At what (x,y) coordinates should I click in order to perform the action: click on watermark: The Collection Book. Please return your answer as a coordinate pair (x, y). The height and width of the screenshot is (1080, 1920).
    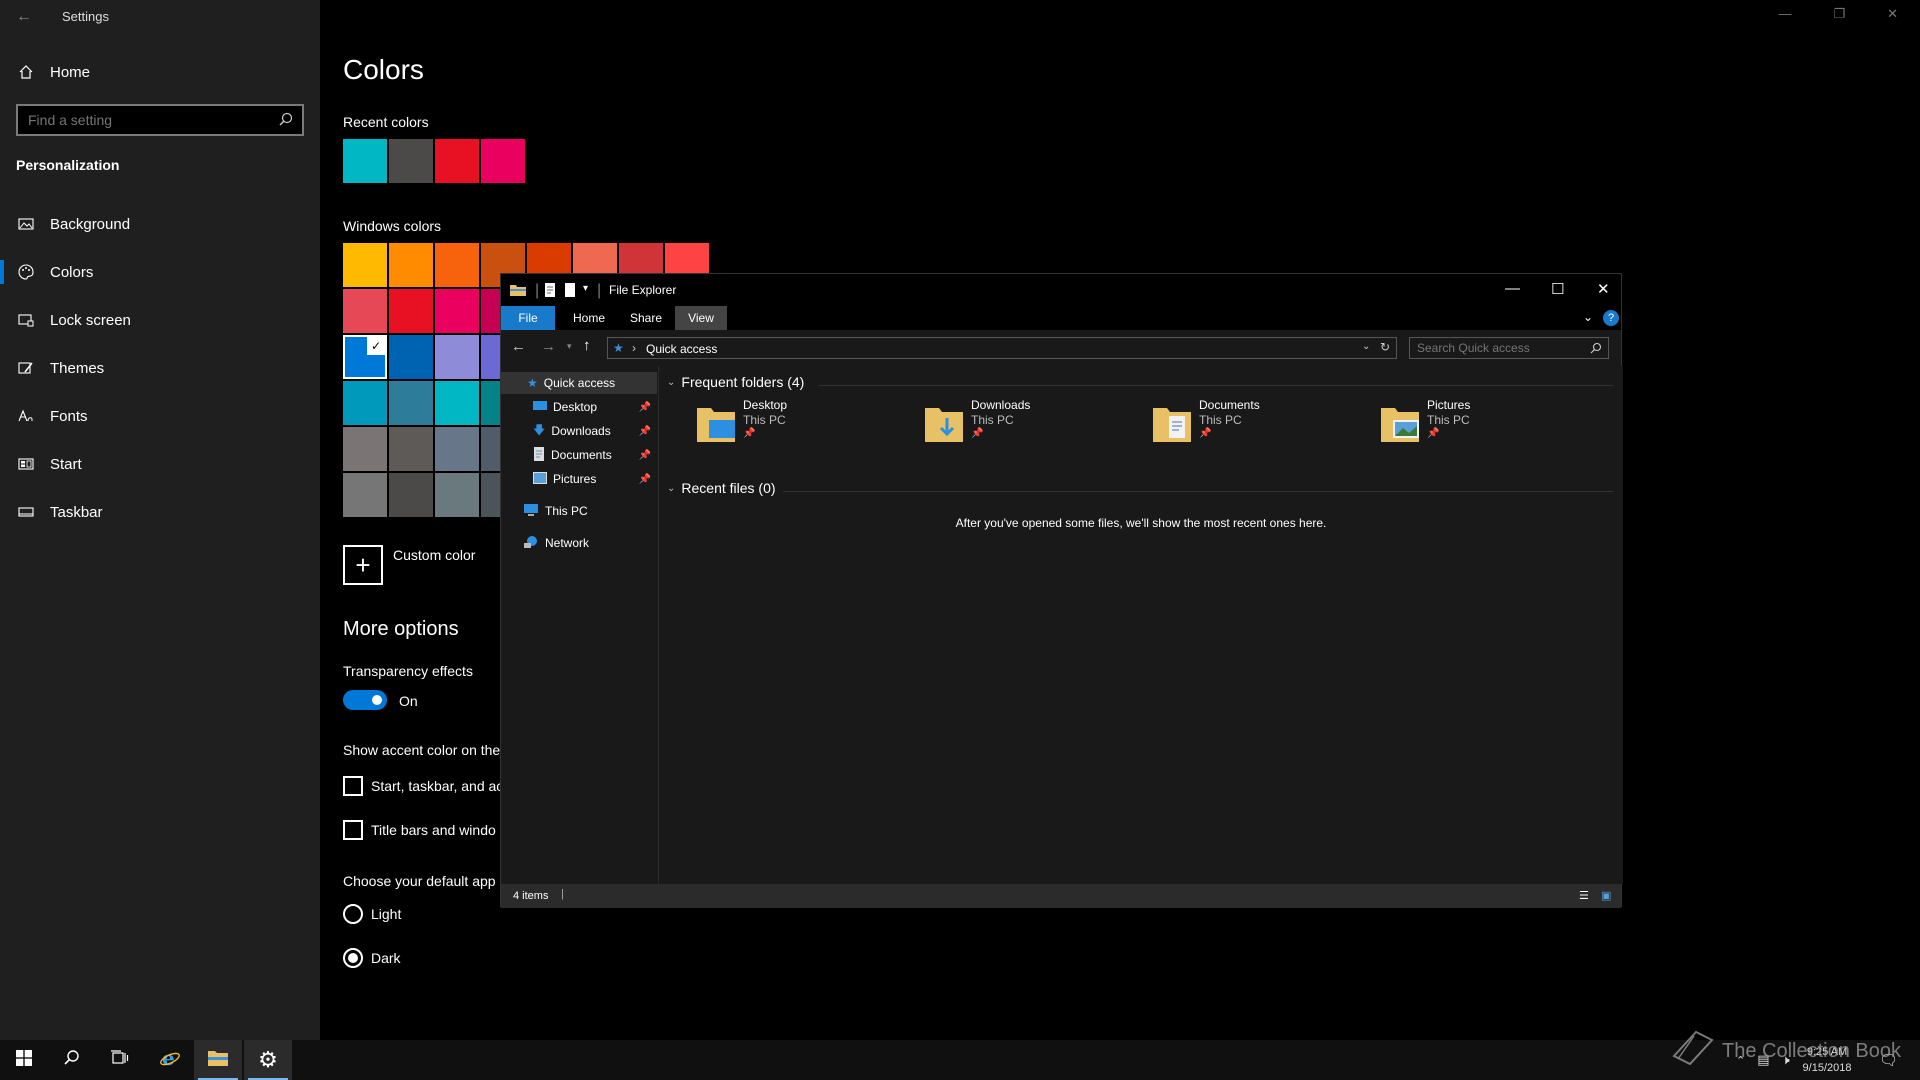
    Looking at the image, I should click on (1785, 1051).